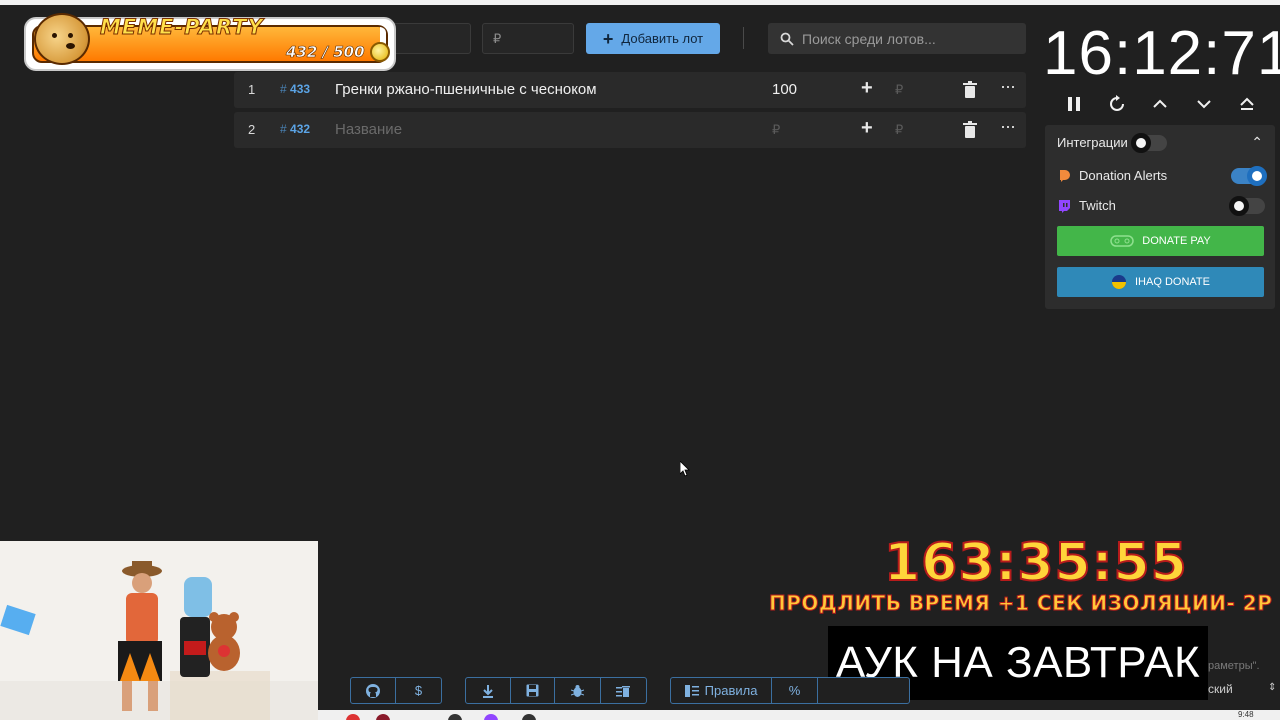 The width and height of the screenshot is (1280, 720). I want to click on extend-time-text: ПРОДЛИТЬ ВРЕМЯ +1 СЕК ИЗОЛЯЦИИ- 2Р, so click(1020, 603).